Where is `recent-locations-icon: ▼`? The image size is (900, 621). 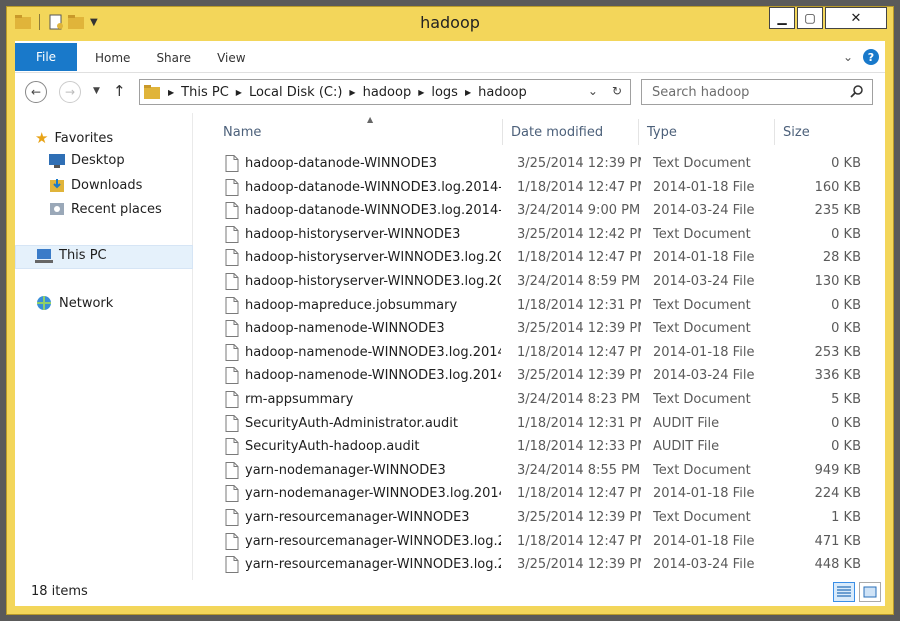 recent-locations-icon: ▼ is located at coordinates (96, 91).